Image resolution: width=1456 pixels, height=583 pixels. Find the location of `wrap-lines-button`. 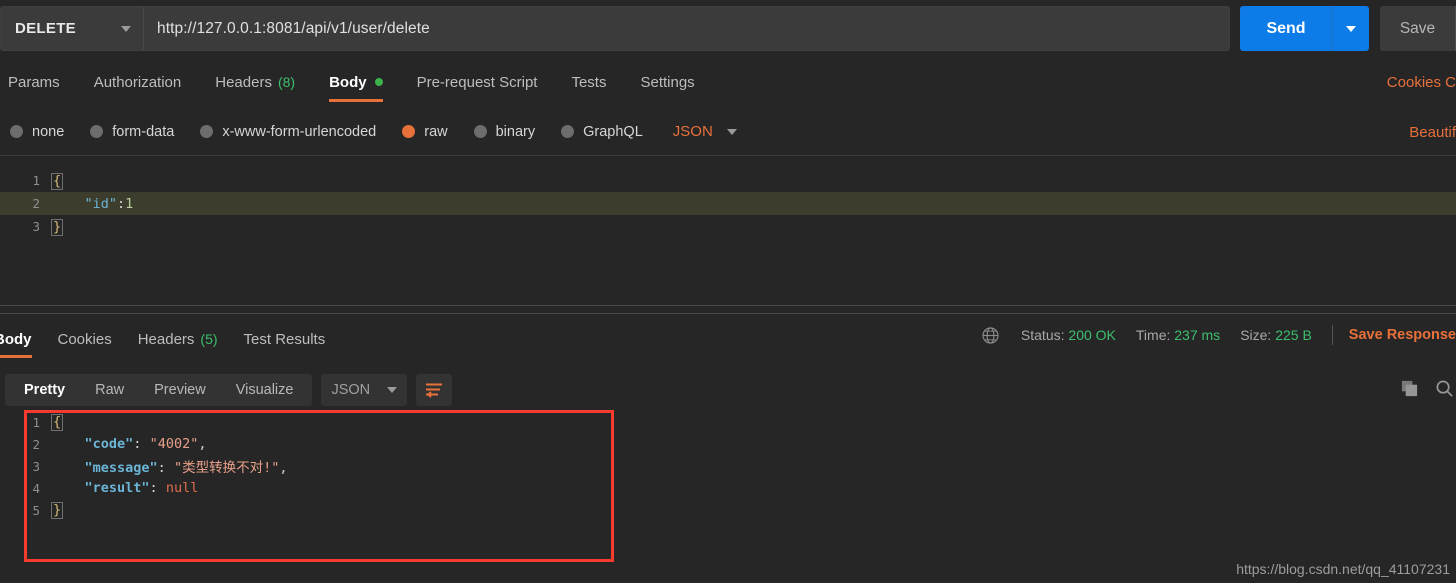

wrap-lines-button is located at coordinates (434, 390).